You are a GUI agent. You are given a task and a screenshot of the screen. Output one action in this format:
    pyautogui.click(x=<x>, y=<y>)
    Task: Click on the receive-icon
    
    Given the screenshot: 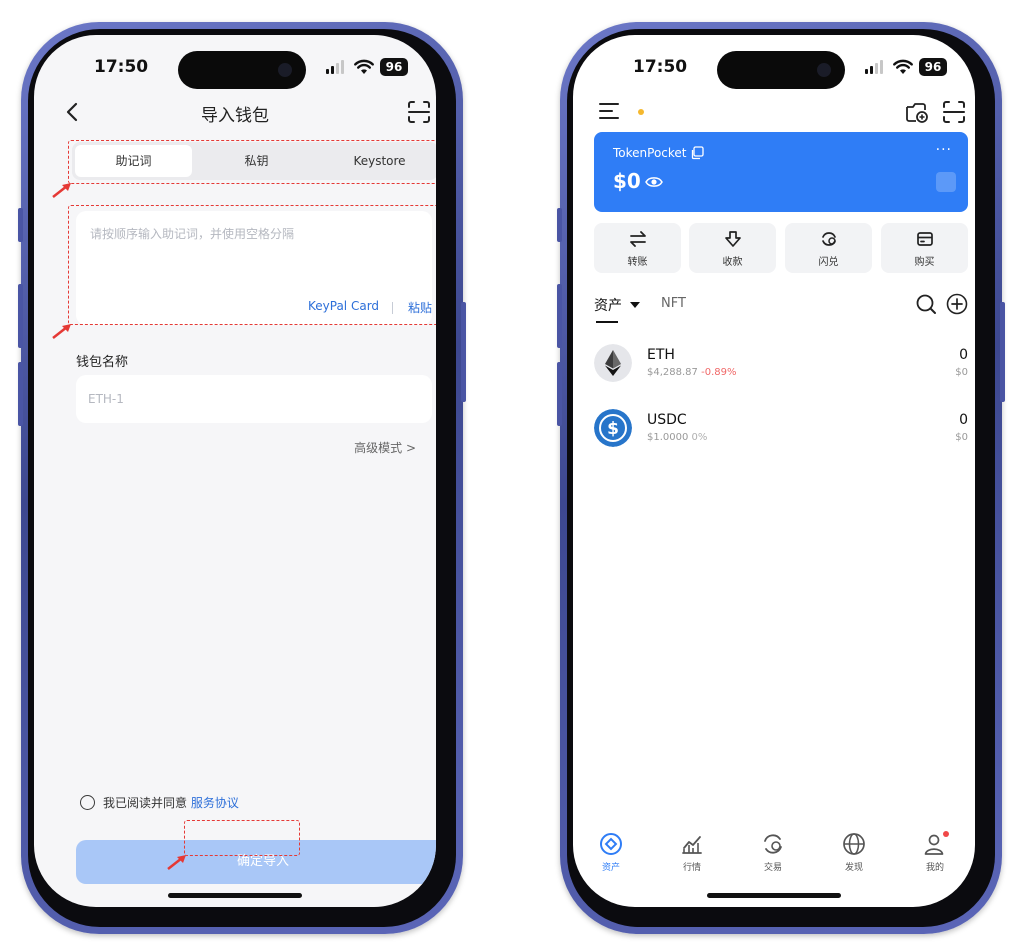 What is the action you would take?
    pyautogui.click(x=733, y=239)
    